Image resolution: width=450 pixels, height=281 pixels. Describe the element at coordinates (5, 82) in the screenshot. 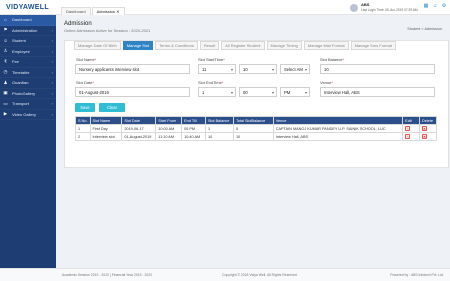

I see `guardian-icon: ♟` at that location.